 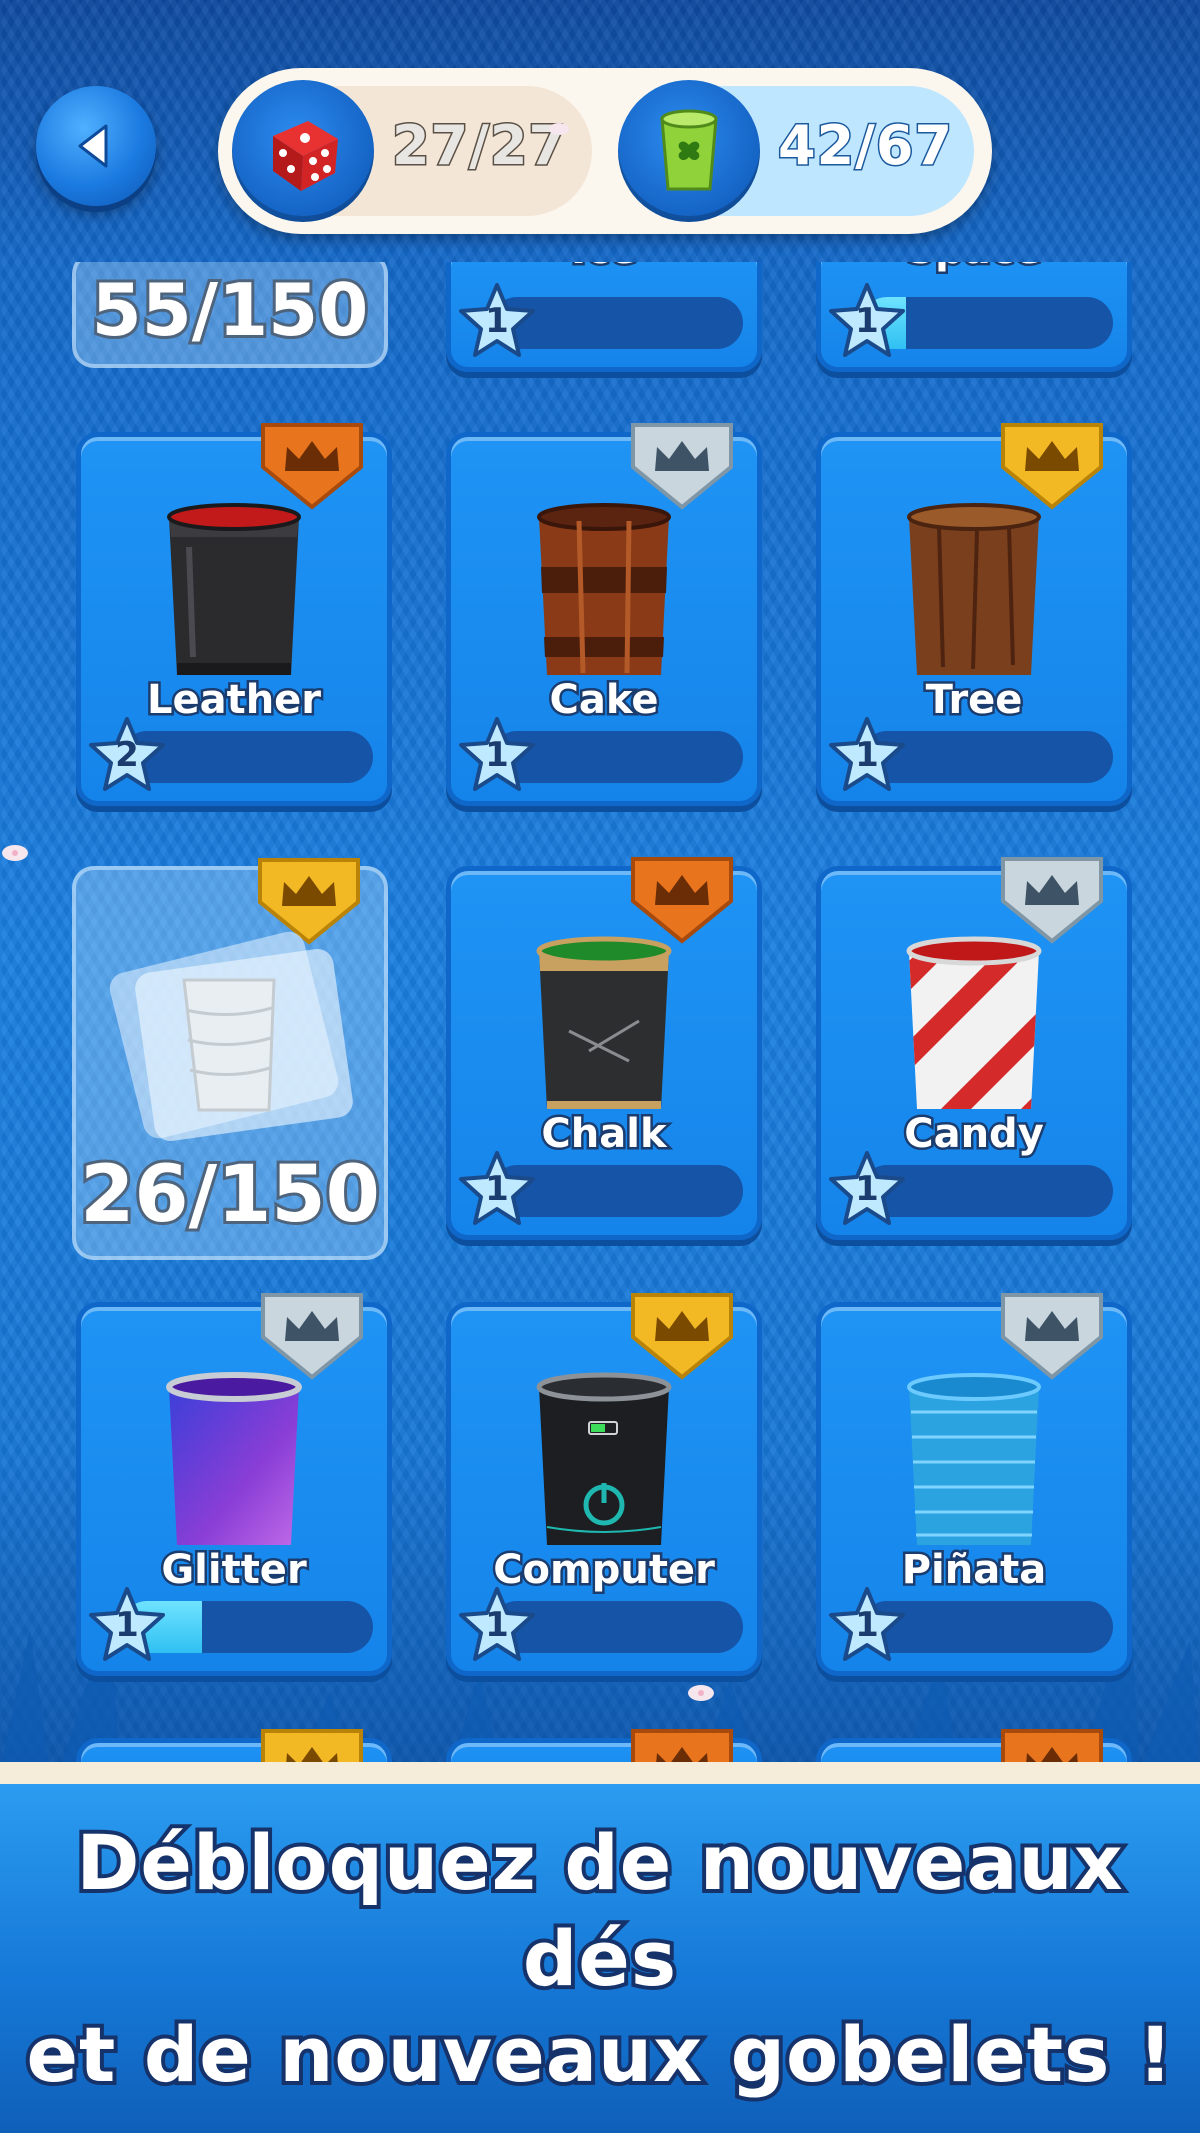 What do you see at coordinates (865, 146) in the screenshot?
I see `cup-count: 42/67` at bounding box center [865, 146].